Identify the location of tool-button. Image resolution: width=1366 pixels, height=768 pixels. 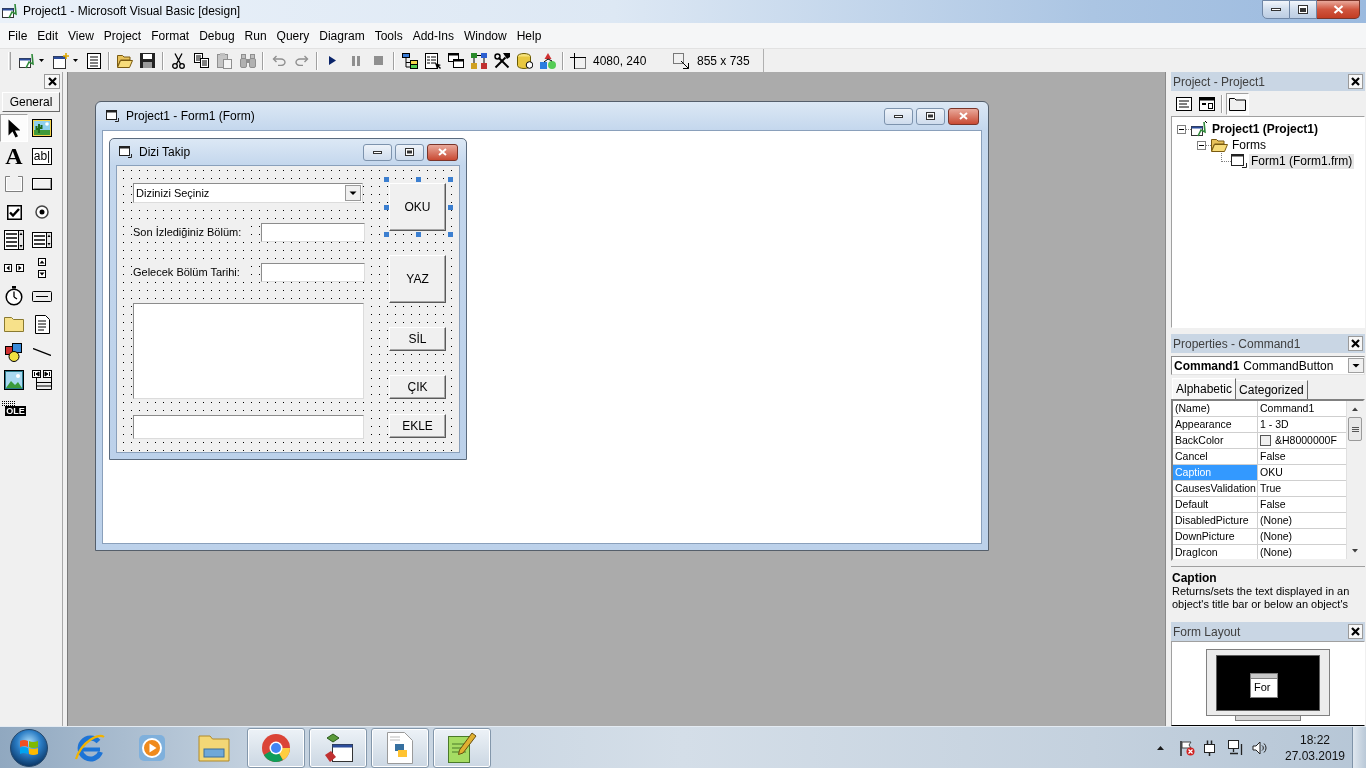
(14, 128).